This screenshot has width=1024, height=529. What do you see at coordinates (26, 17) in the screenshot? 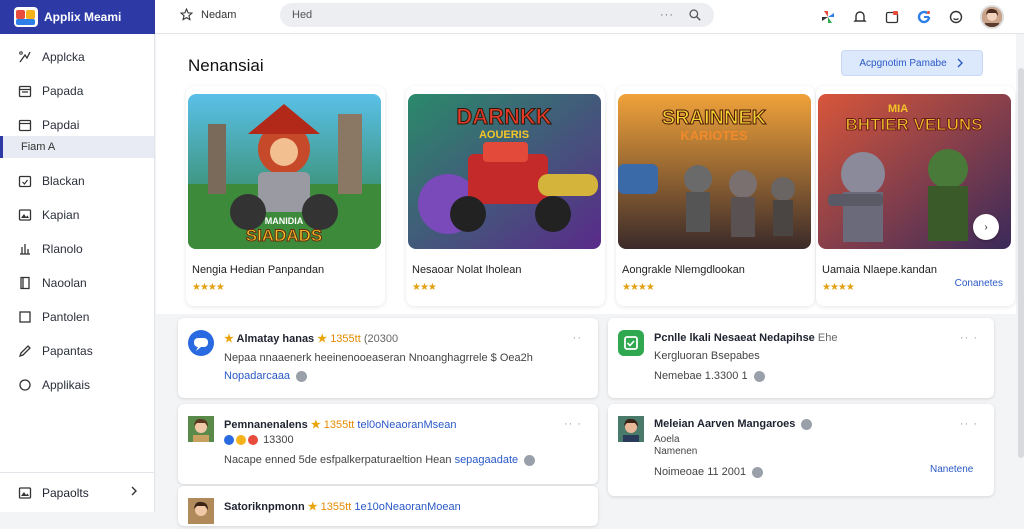
I see `app-logo-icon` at bounding box center [26, 17].